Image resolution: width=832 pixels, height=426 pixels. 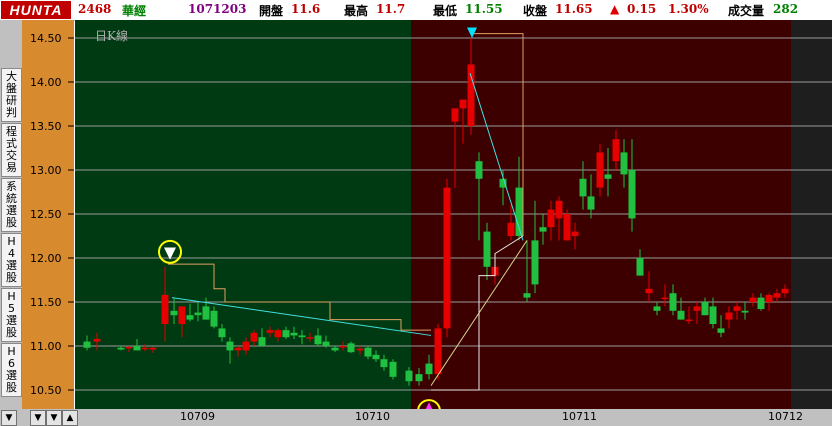 What do you see at coordinates (46, 390) in the screenshot?
I see `y-tick-label: 10.50` at bounding box center [46, 390].